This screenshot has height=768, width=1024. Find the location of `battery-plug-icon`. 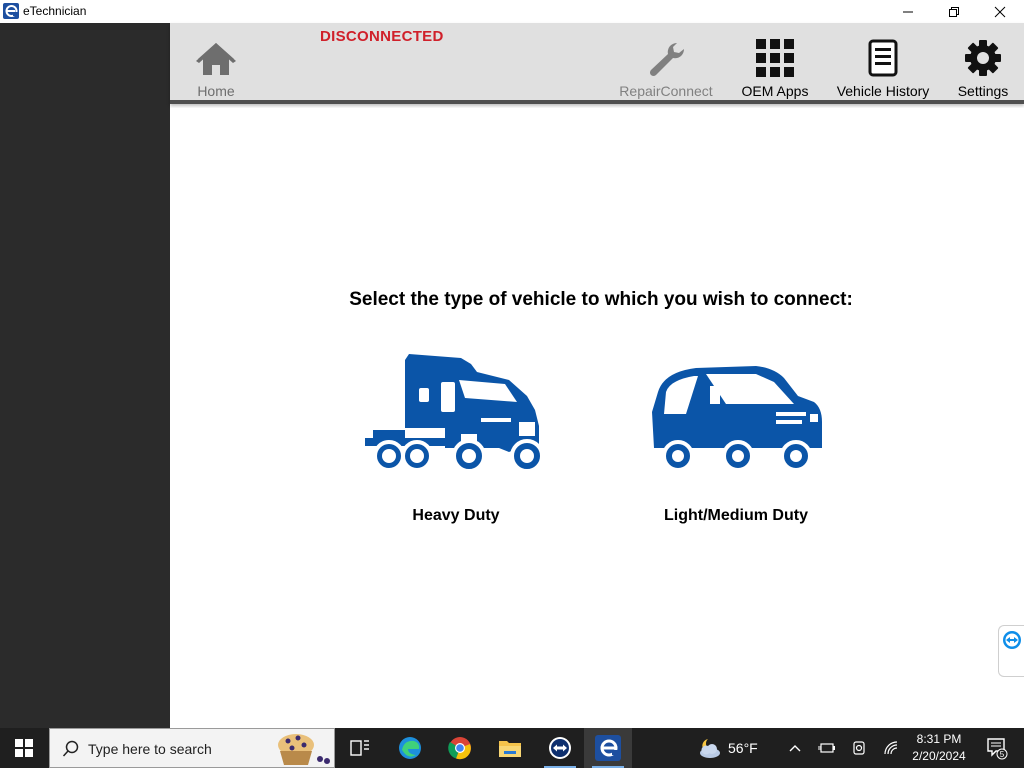

battery-plug-icon is located at coordinates (826, 748).